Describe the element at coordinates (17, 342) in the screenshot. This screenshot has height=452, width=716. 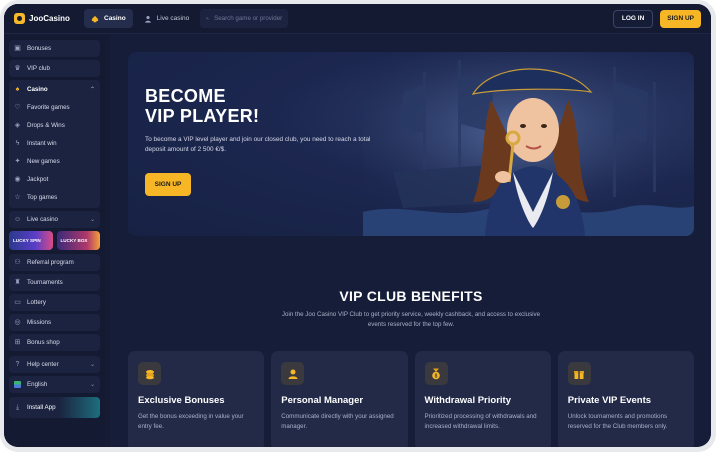
I see `shop-icon: ⊞` at that location.